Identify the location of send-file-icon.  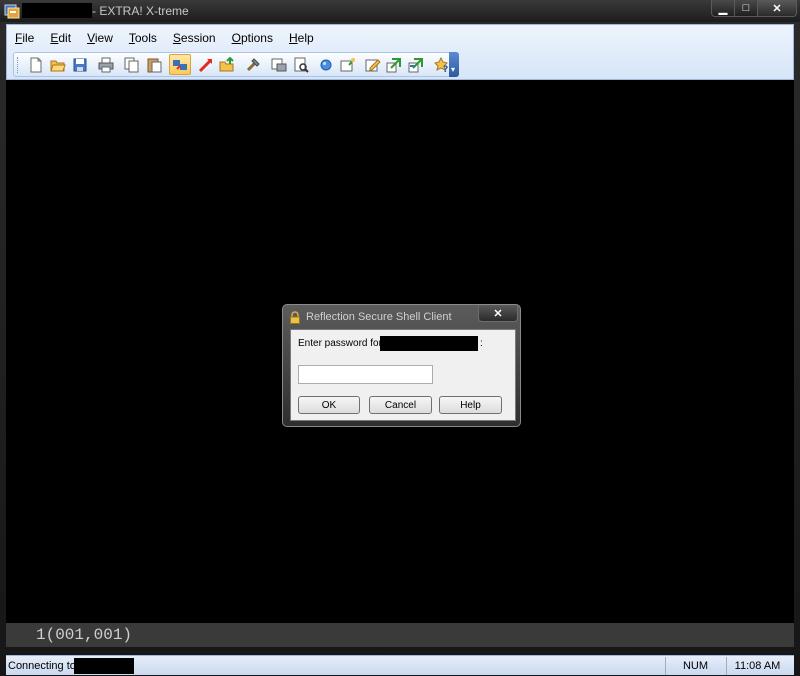
(227, 65).